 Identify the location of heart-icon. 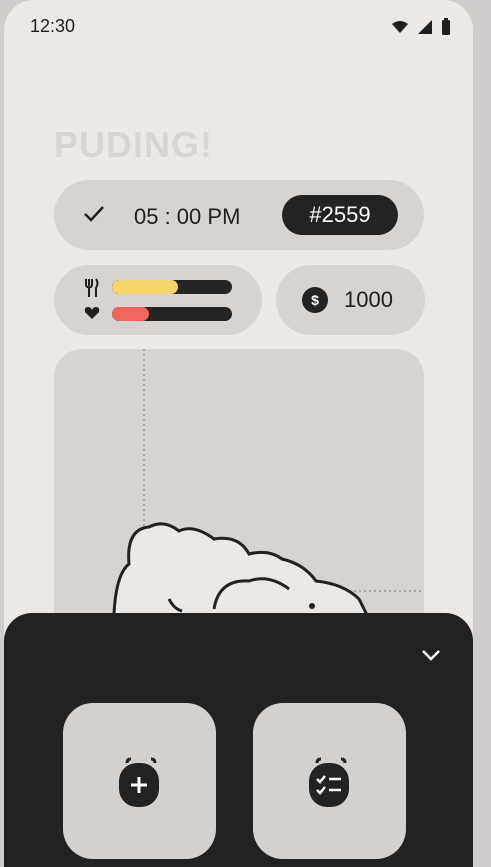
(92, 313).